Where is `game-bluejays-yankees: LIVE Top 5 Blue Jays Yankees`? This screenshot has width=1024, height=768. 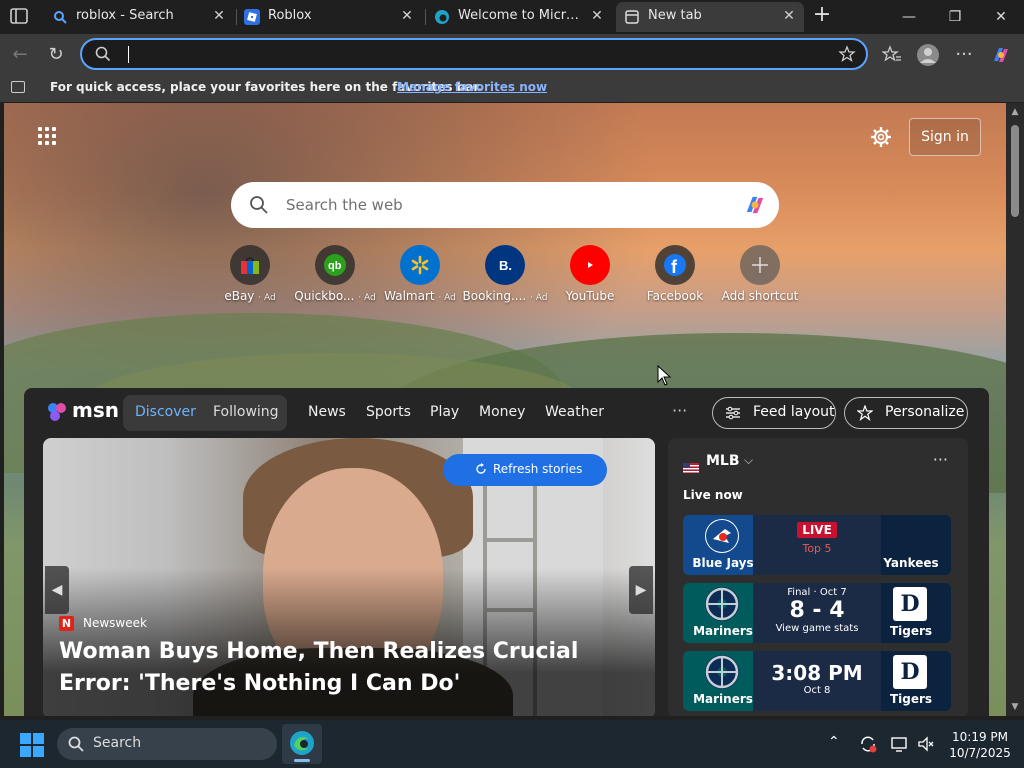 game-bluejays-yankees: LIVE Top 5 Blue Jays Yankees is located at coordinates (817, 545).